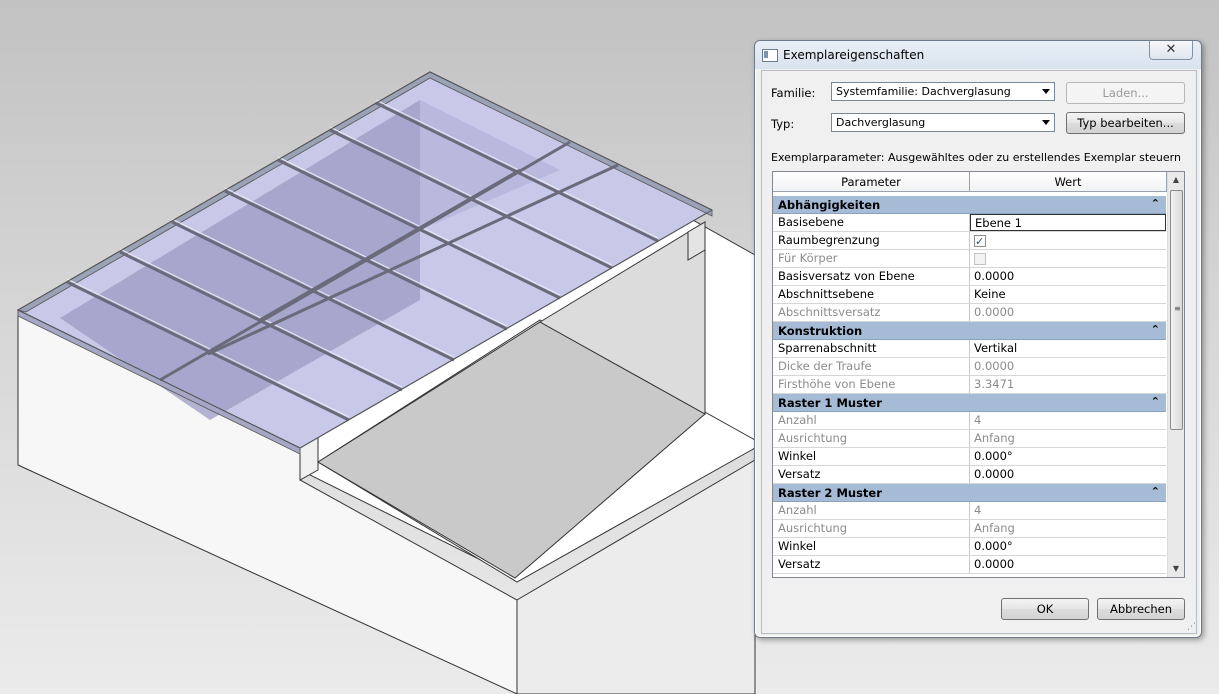  I want to click on group-header-grid2: Raster 2 Muster ⌃, so click(969, 493).